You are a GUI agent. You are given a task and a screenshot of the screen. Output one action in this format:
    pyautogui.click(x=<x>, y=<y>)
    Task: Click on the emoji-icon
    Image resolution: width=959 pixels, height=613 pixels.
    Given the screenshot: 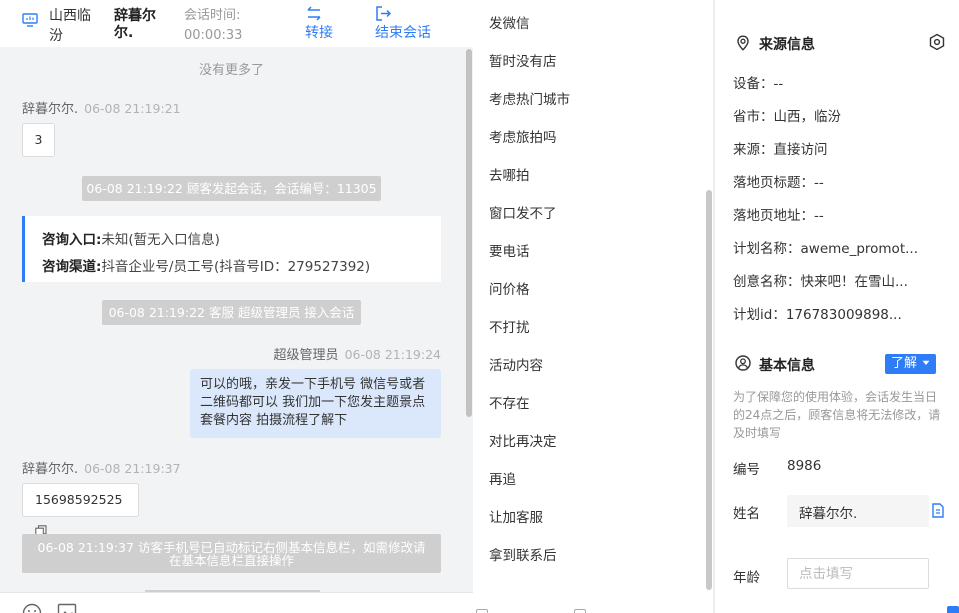 What is the action you would take?
    pyautogui.click(x=32, y=608)
    